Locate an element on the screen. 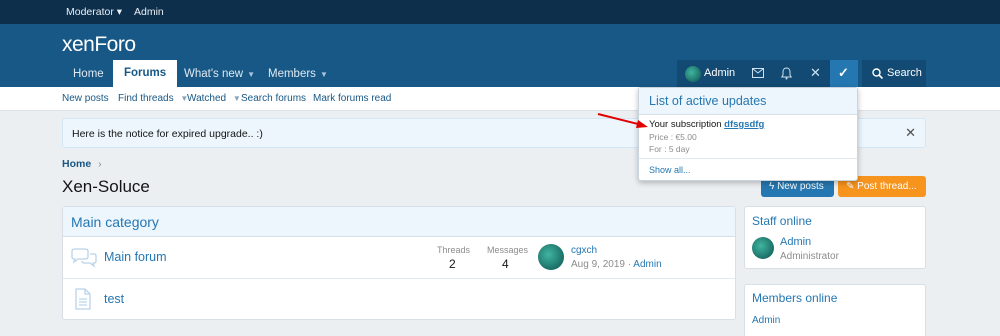  subnav-find-threads: Find threads ▼ is located at coordinates (153, 98).